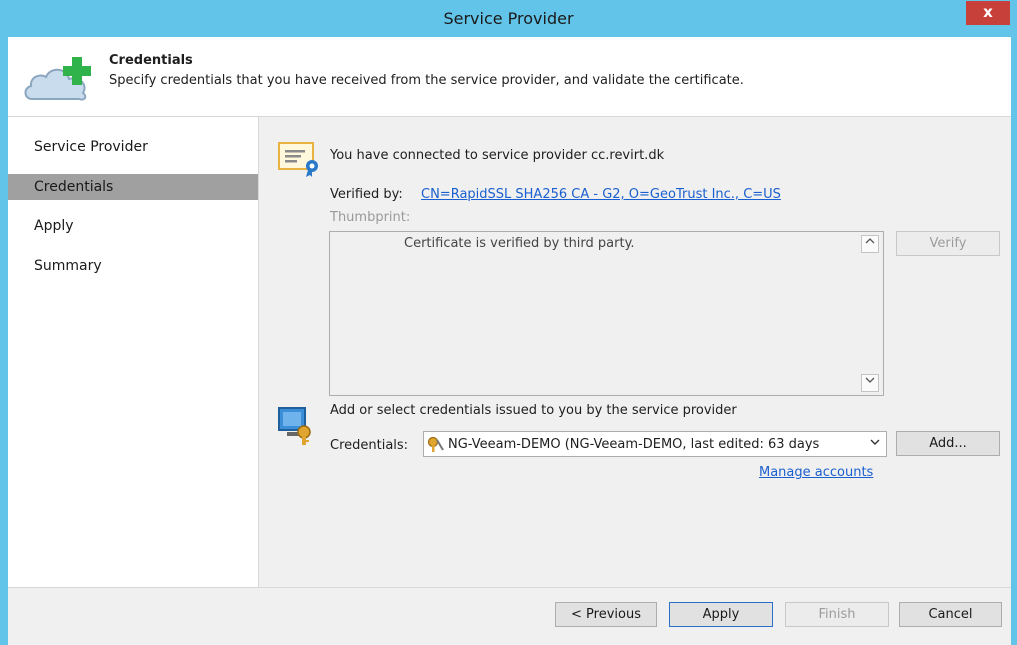 The height and width of the screenshot is (645, 1017). Describe the element at coordinates (369, 445) in the screenshot. I see `credentials-label: Credentials:` at that location.